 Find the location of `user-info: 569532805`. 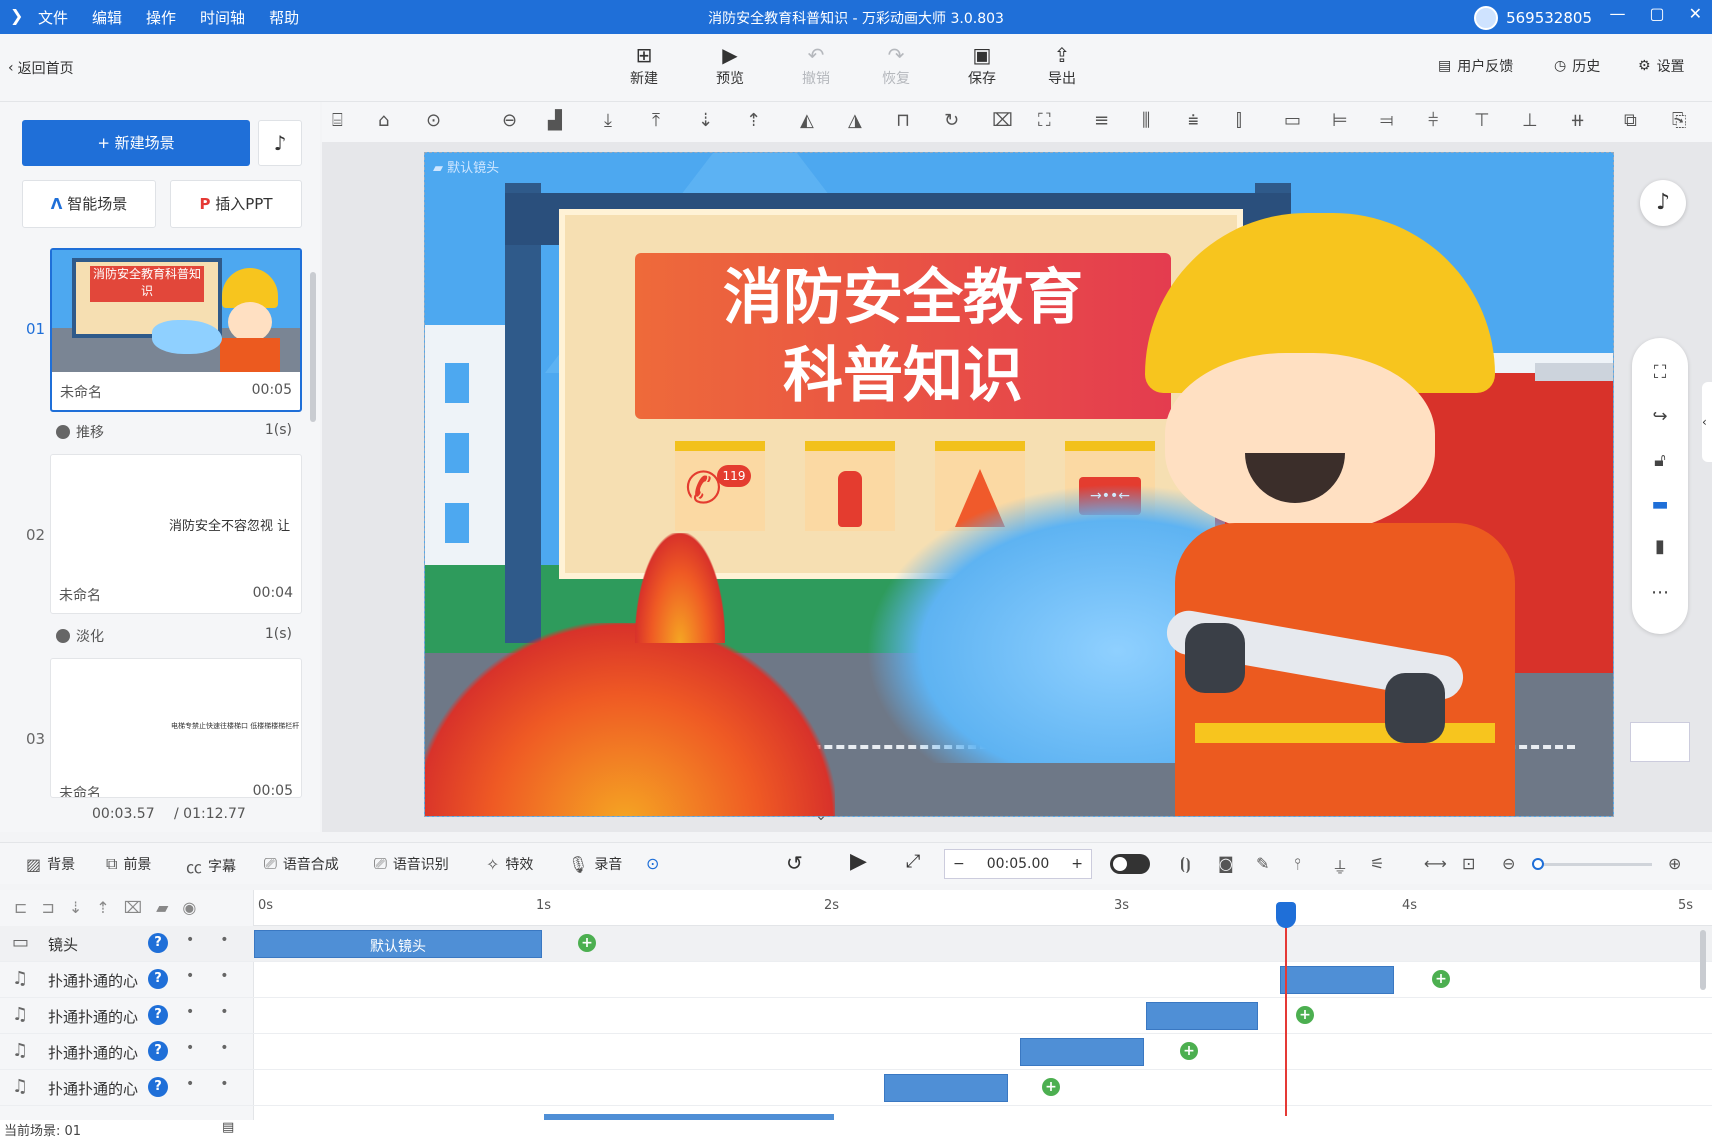

user-info: 569532805 is located at coordinates (1533, 18).